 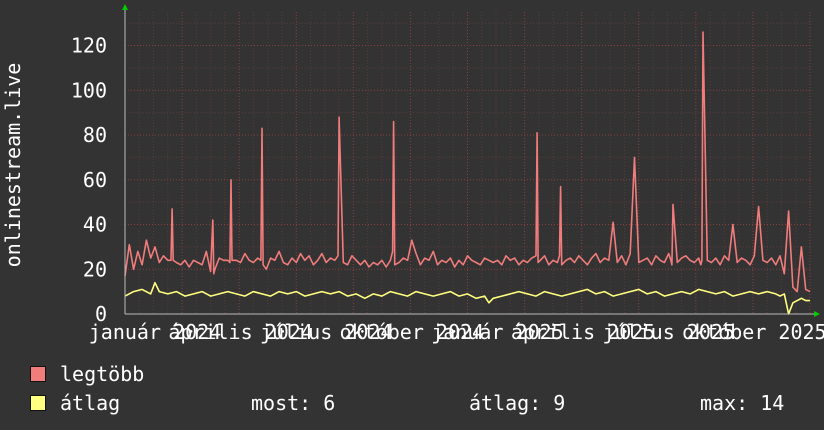 What do you see at coordinates (724, 403) in the screenshot?
I see `stat-max-label: max:` at bounding box center [724, 403].